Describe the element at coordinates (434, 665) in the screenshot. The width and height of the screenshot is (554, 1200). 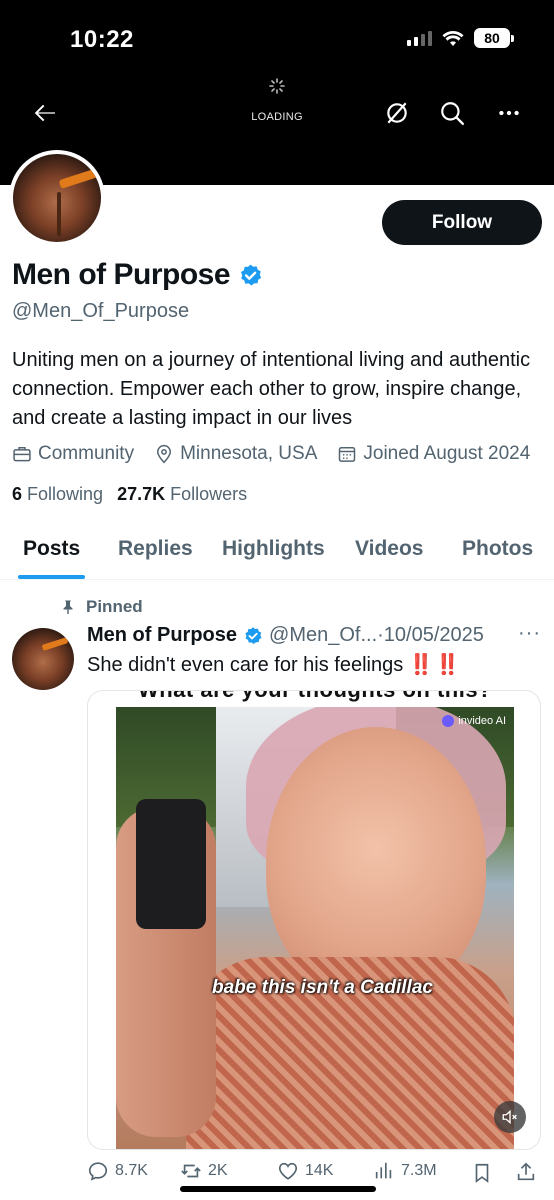
I see `double-exclamation-emoji: ‼️ ‼️` at that location.